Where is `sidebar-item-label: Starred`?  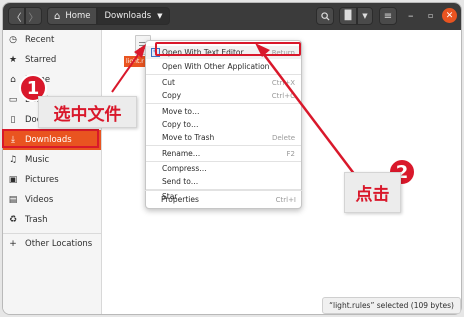 sidebar-item-label: Starred is located at coordinates (41, 60).